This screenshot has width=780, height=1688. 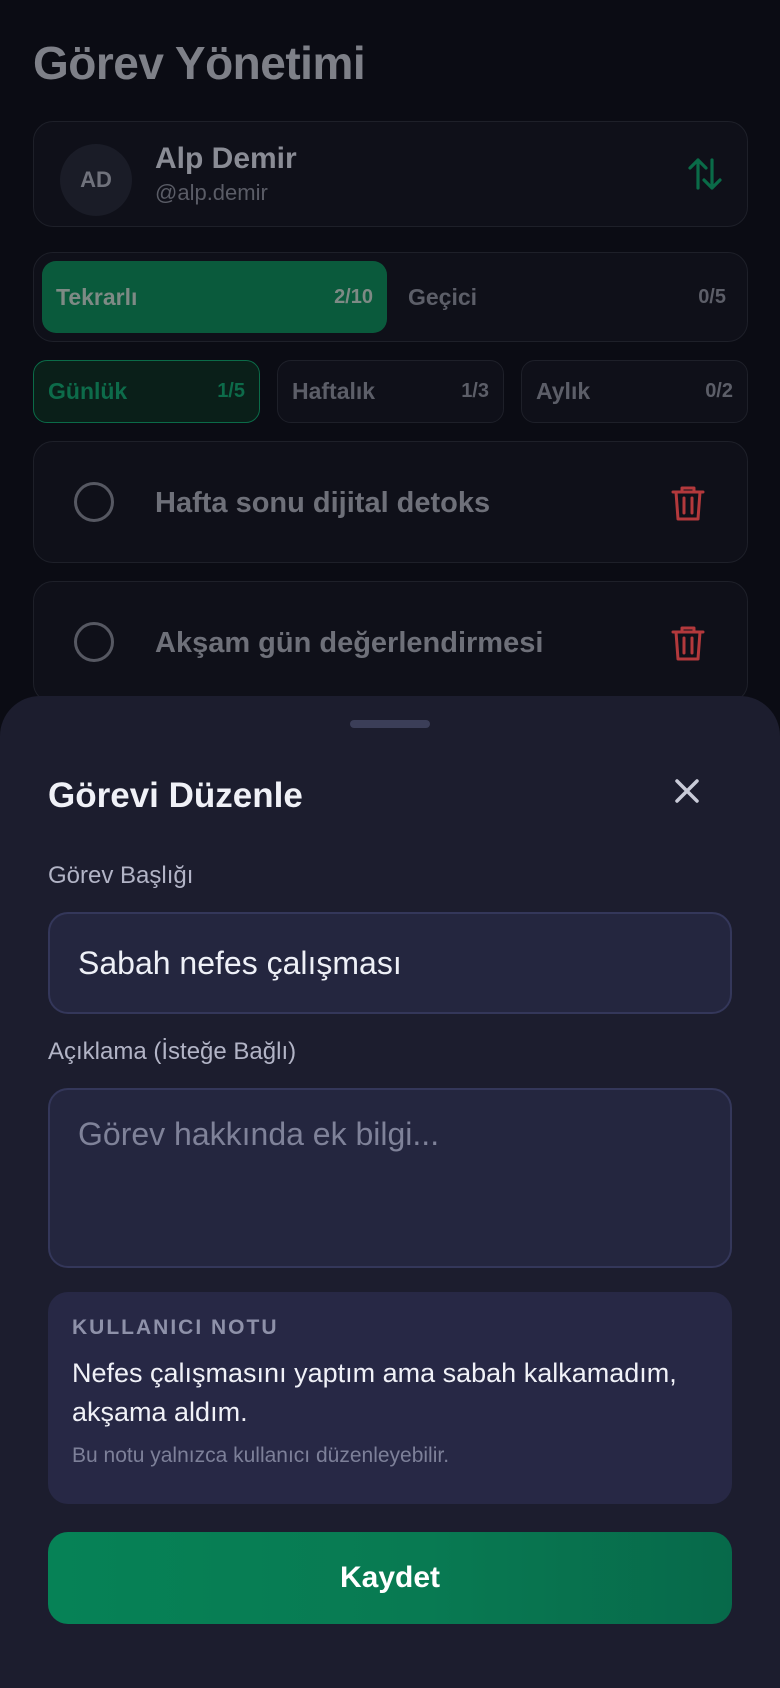 What do you see at coordinates (719, 391) in the screenshot?
I see `tab-count: 0/2` at bounding box center [719, 391].